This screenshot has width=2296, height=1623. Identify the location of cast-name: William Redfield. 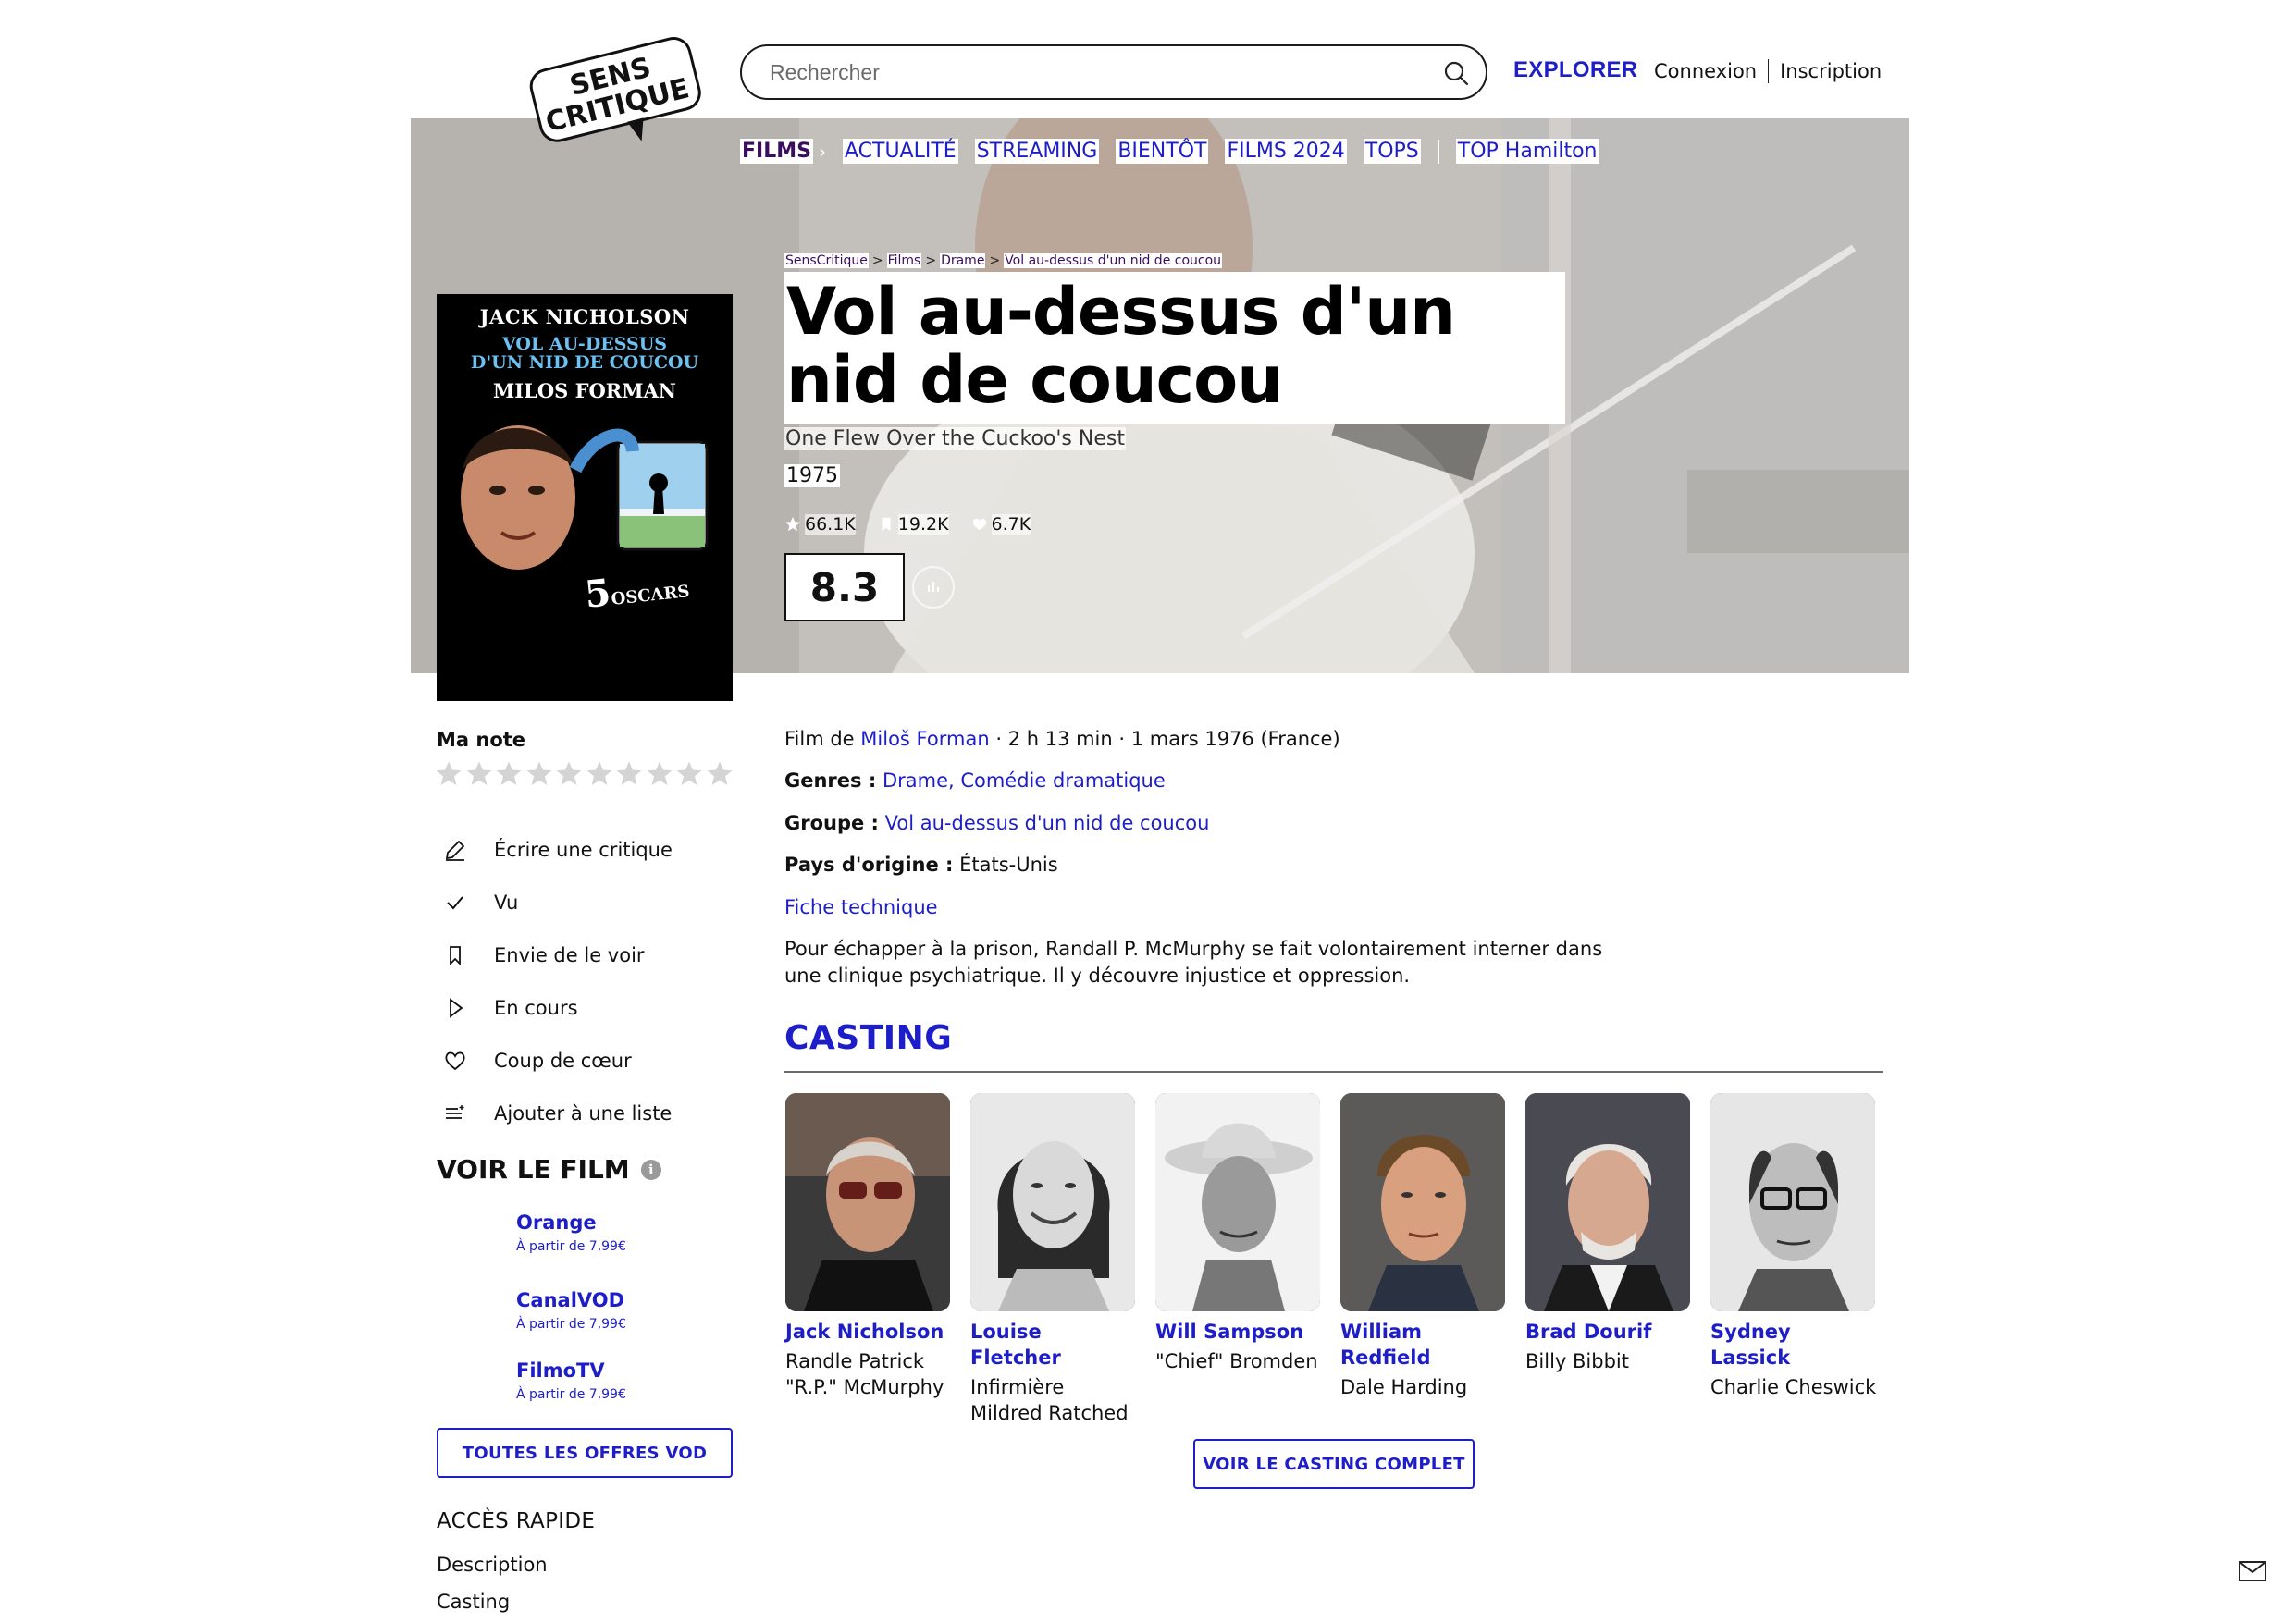
(1423, 1345).